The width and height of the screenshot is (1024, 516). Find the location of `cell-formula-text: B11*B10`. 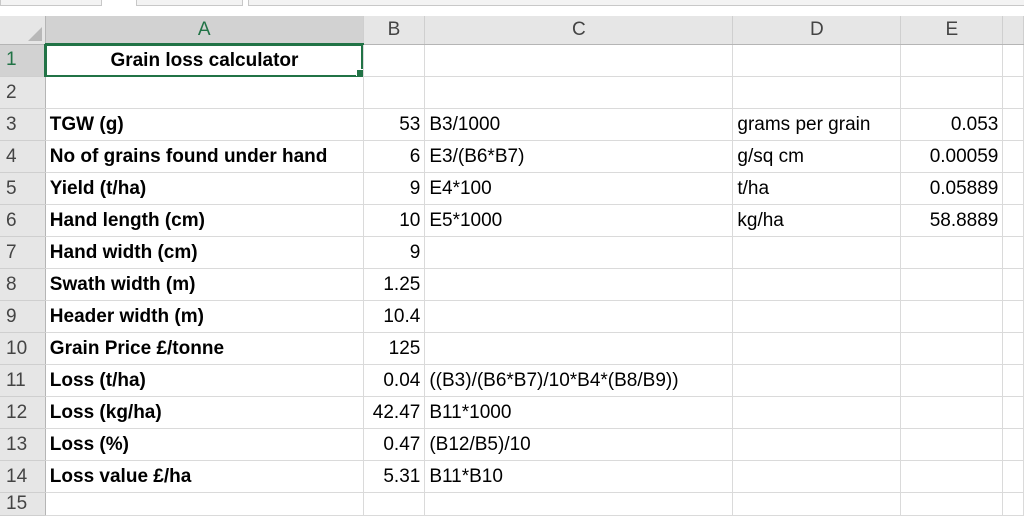

cell-formula-text: B11*B10 is located at coordinates (579, 476).